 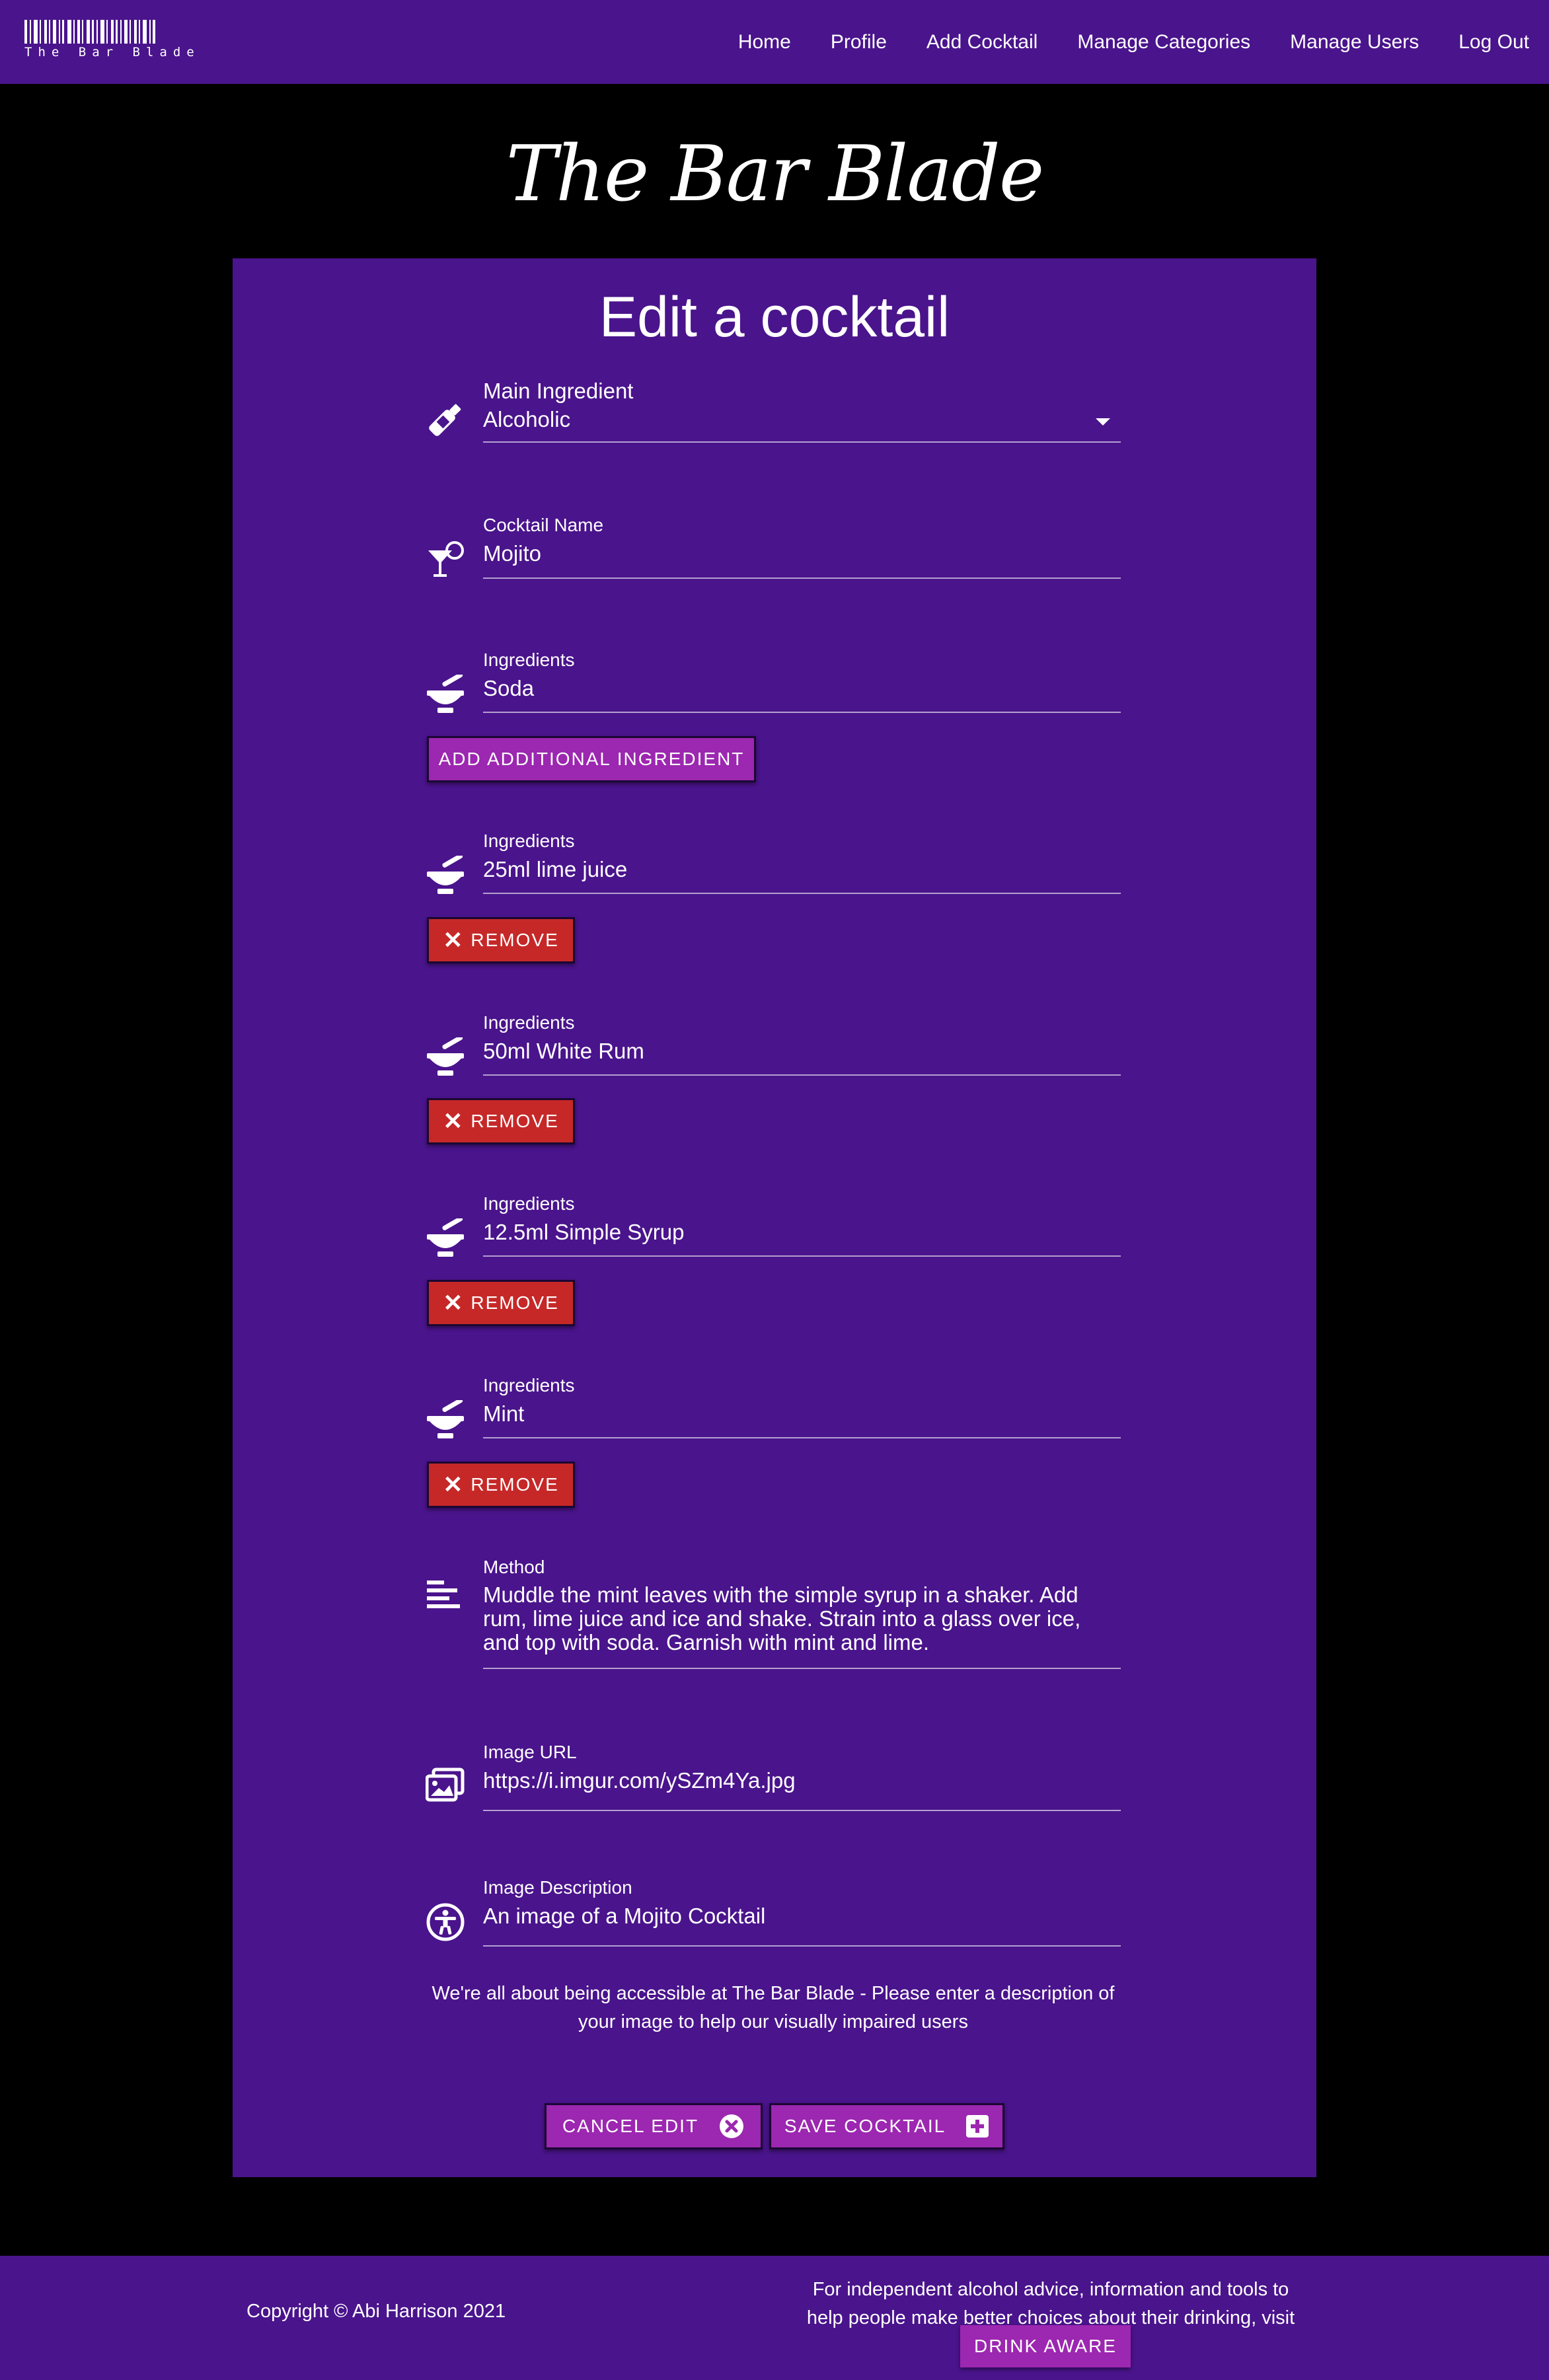 I want to click on cocktail-glass-icon, so click(x=446, y=559).